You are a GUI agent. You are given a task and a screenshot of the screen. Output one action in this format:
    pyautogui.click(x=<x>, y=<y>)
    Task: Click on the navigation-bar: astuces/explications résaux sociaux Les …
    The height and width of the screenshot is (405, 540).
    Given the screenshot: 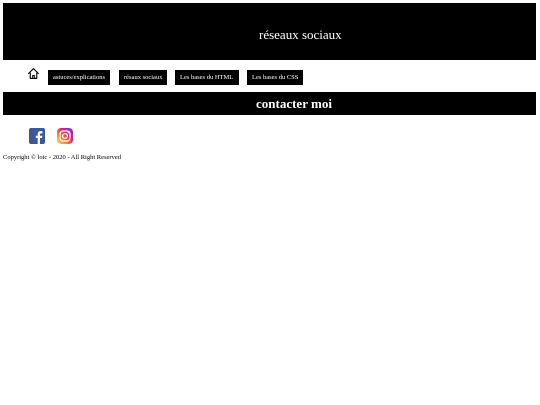 What is the action you would take?
    pyautogui.click(x=270, y=77)
    